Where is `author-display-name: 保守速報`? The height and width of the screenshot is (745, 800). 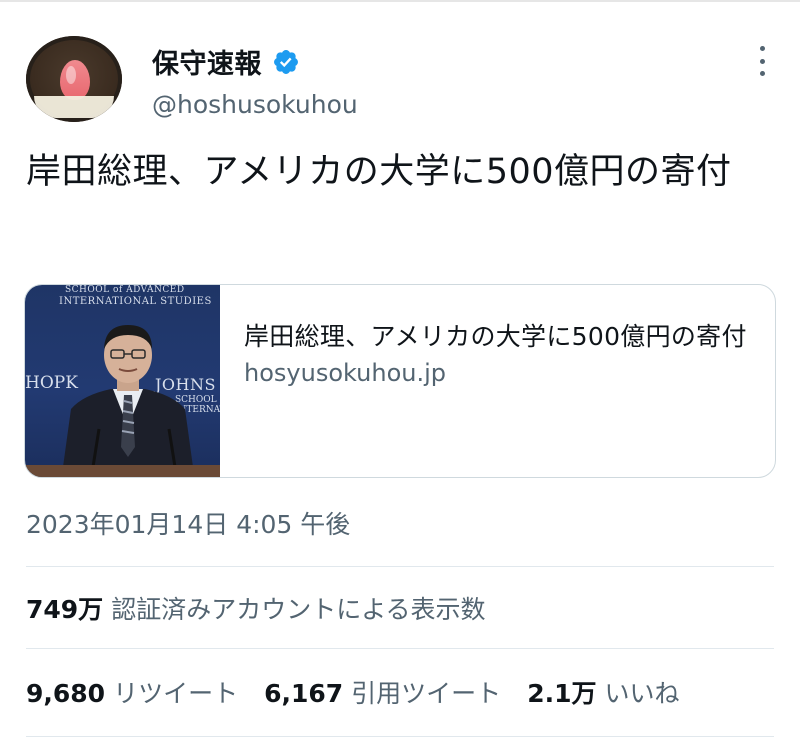
author-display-name: 保守速報 is located at coordinates (226, 61).